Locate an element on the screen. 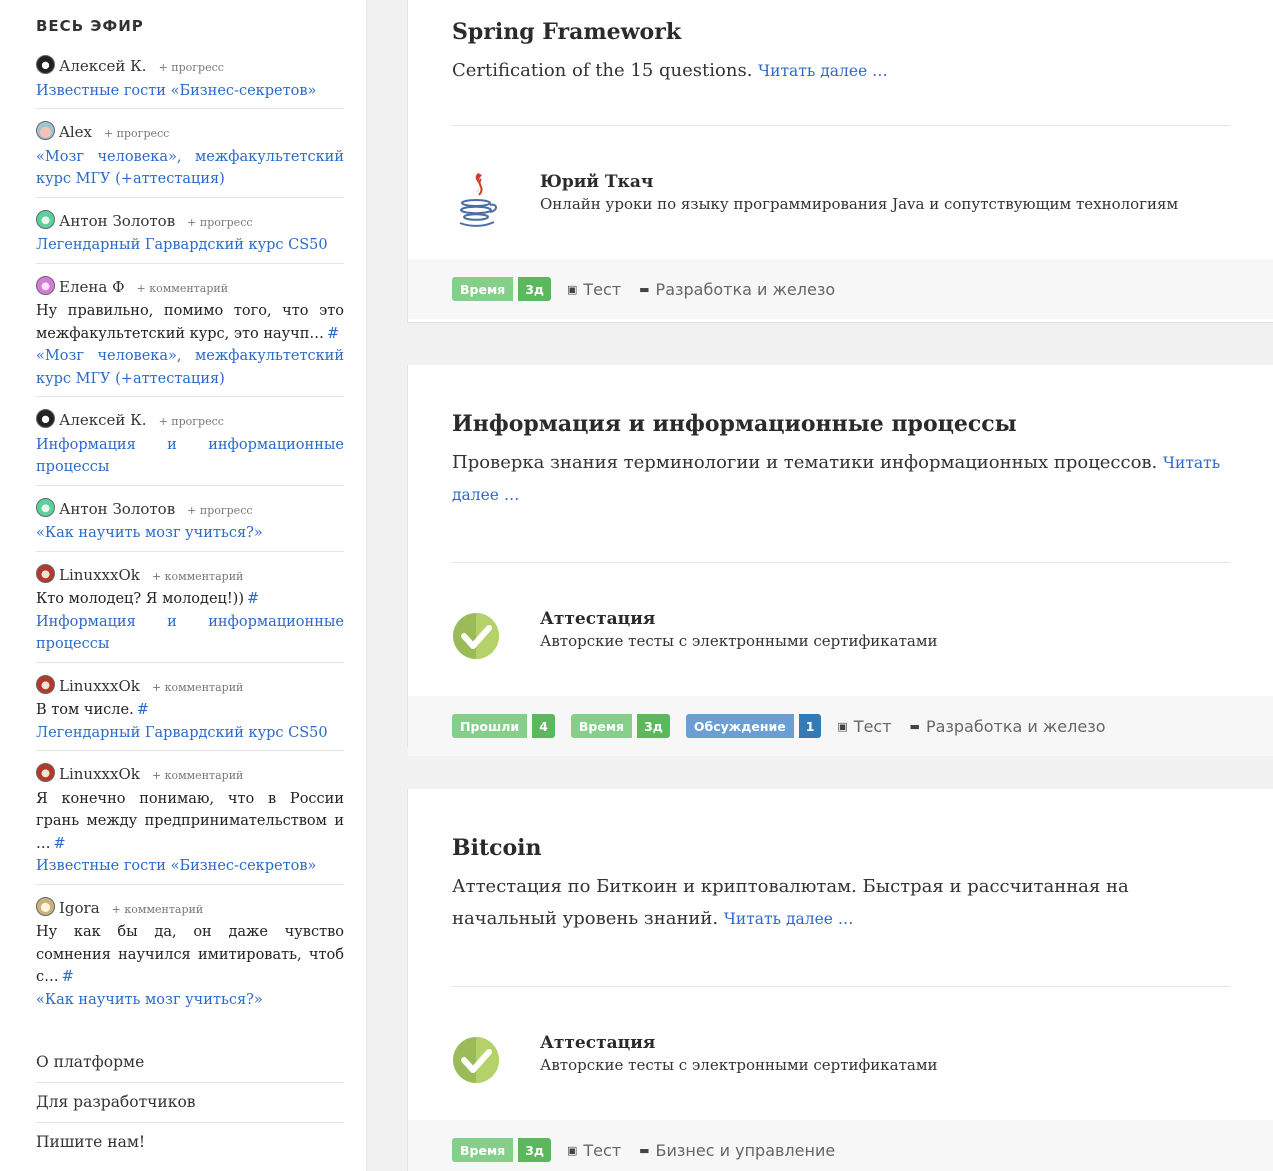  developers-link: Для разработчиков is located at coordinates (190, 1103).